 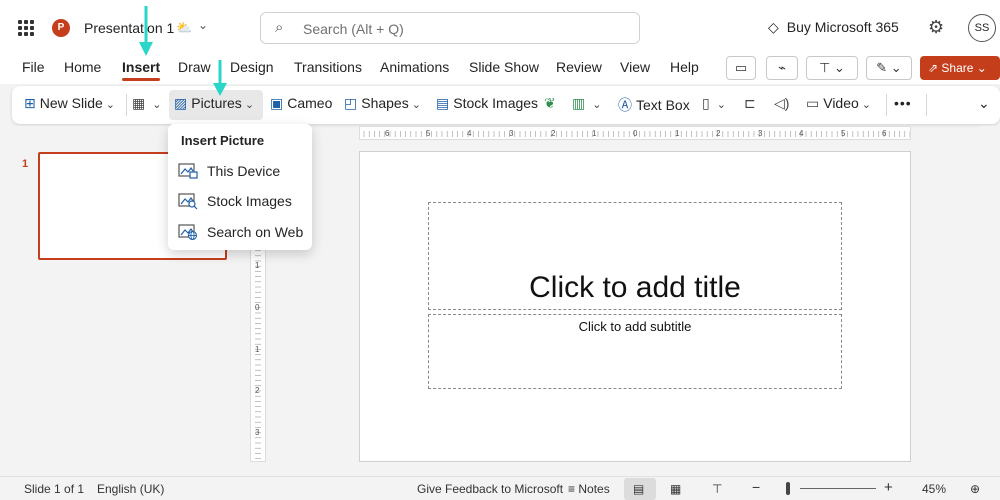 I want to click on subtitle-placeholder: Click to add subtitle, so click(x=635, y=351).